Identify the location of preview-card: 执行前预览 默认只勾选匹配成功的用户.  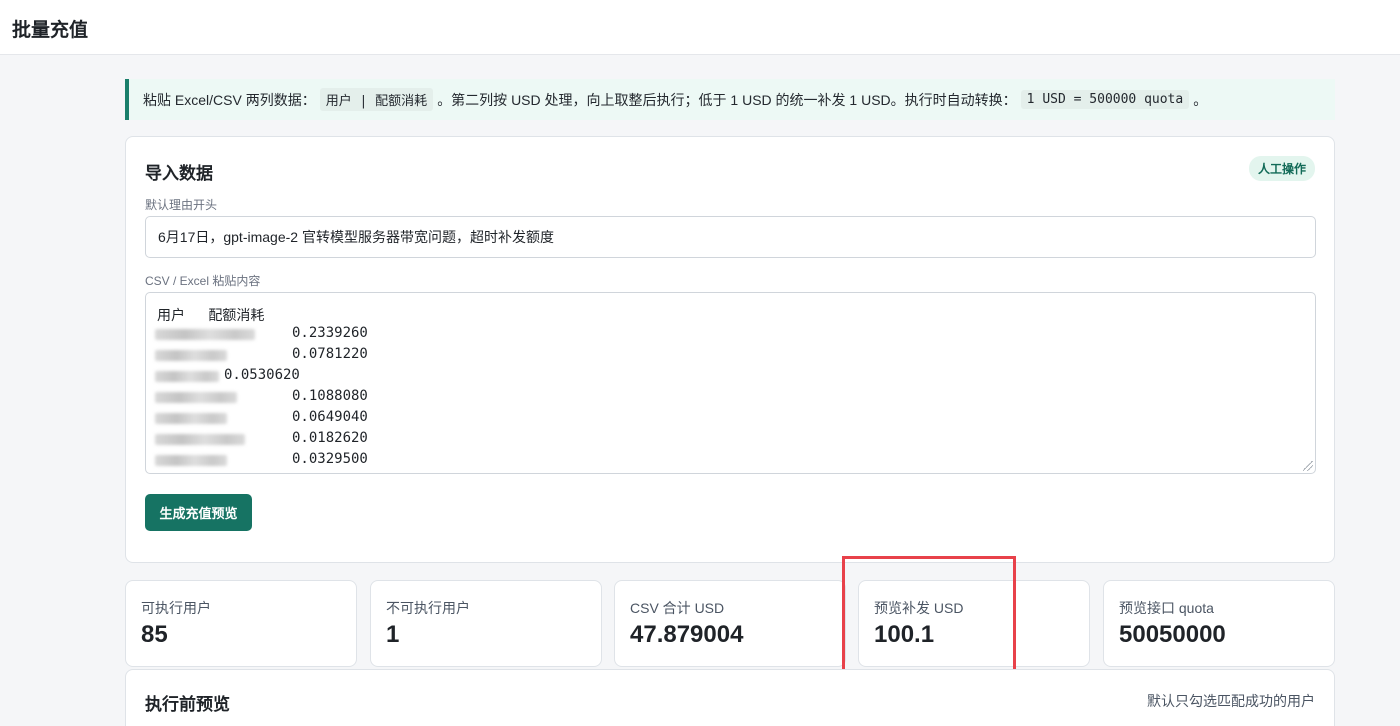
(730, 697).